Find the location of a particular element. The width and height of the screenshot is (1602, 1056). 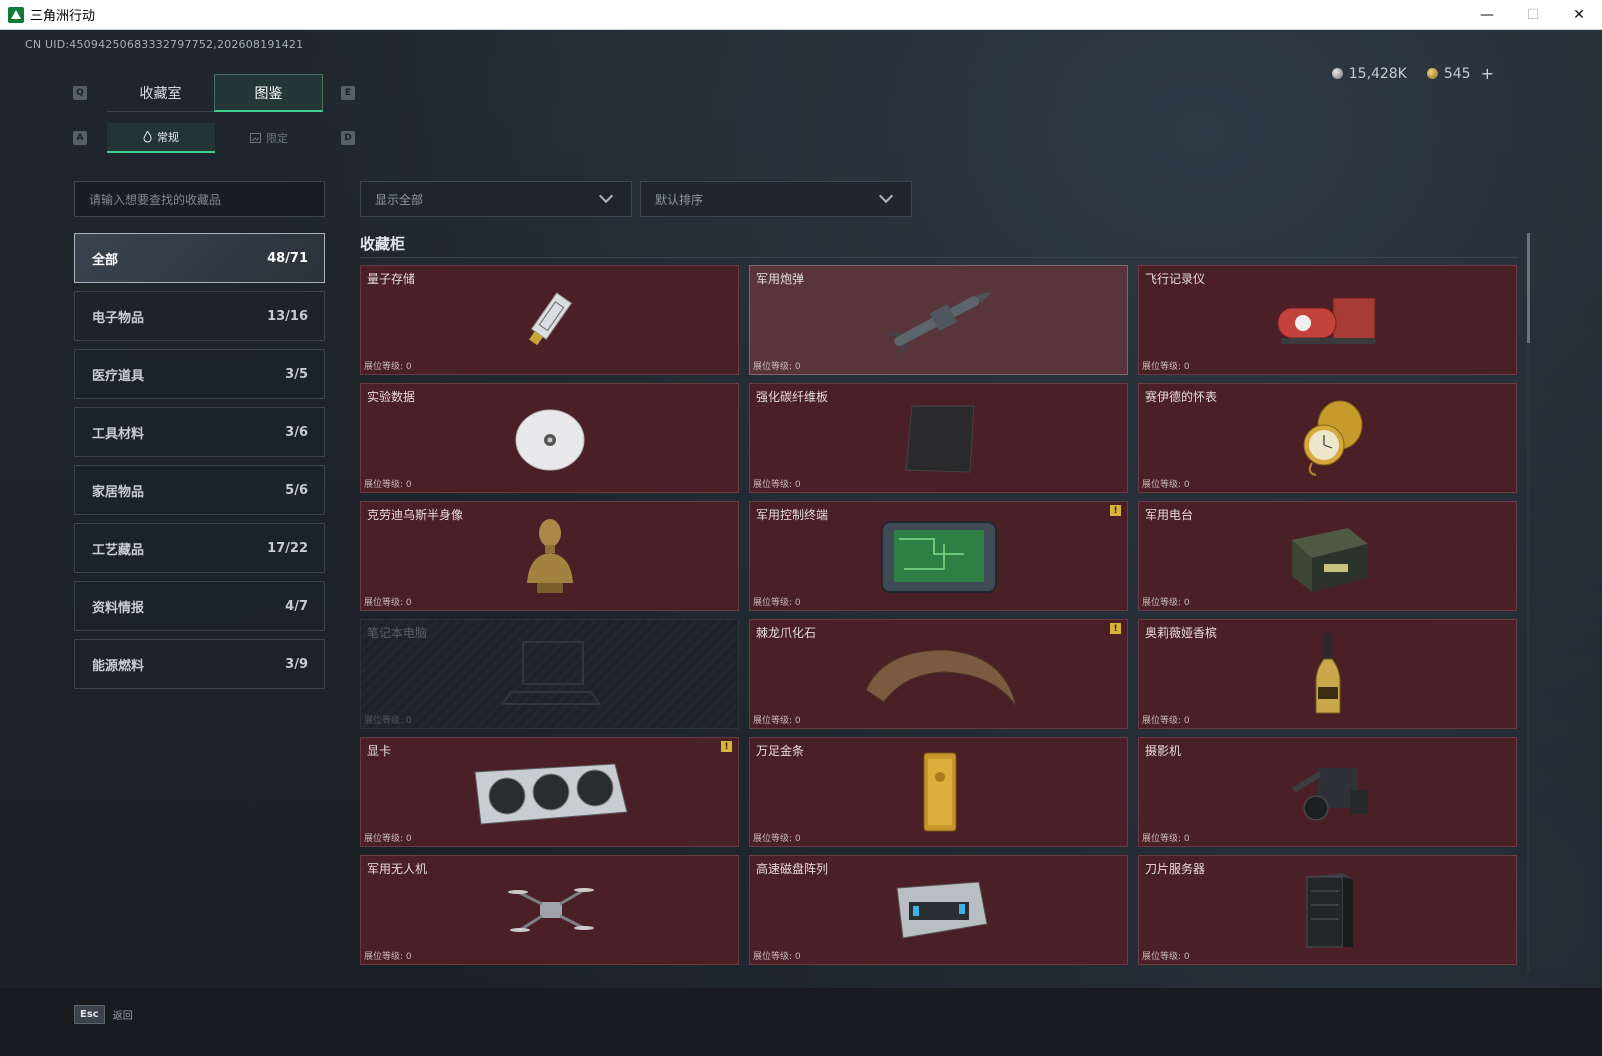

flight-recorder-icon is located at coordinates (1326, 320).